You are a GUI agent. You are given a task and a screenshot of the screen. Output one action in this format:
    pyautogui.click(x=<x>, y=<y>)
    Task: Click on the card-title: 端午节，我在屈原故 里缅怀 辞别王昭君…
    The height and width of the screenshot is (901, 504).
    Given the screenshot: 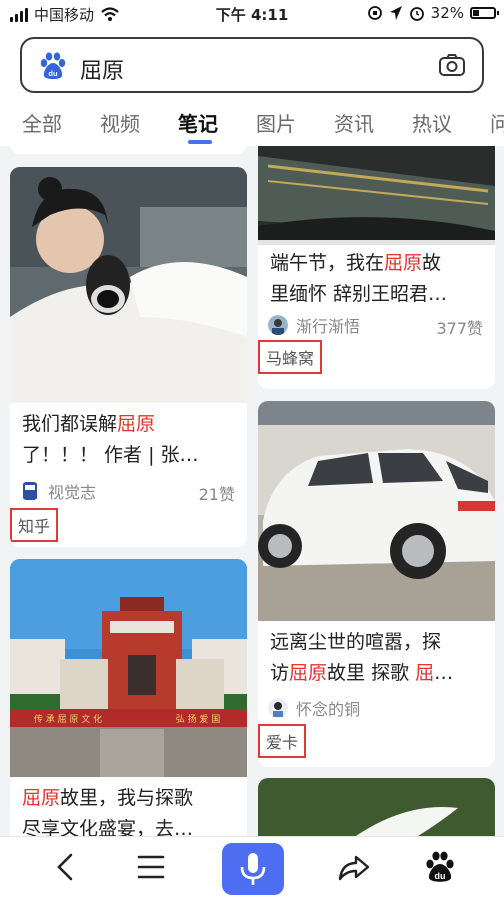 What is the action you would take?
    pyautogui.click(x=359, y=278)
    